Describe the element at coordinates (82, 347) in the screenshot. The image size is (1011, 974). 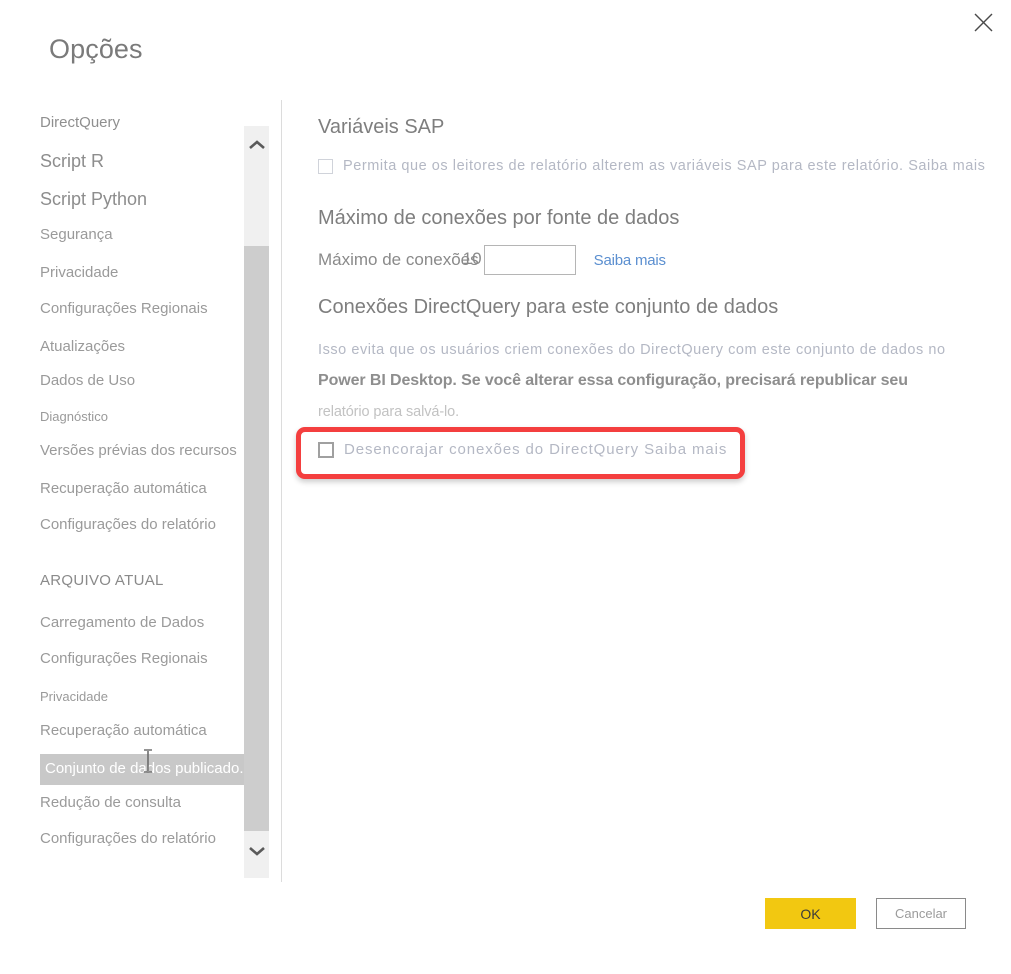
I see `sidebar-item-atualizacoes: Atualizações` at that location.